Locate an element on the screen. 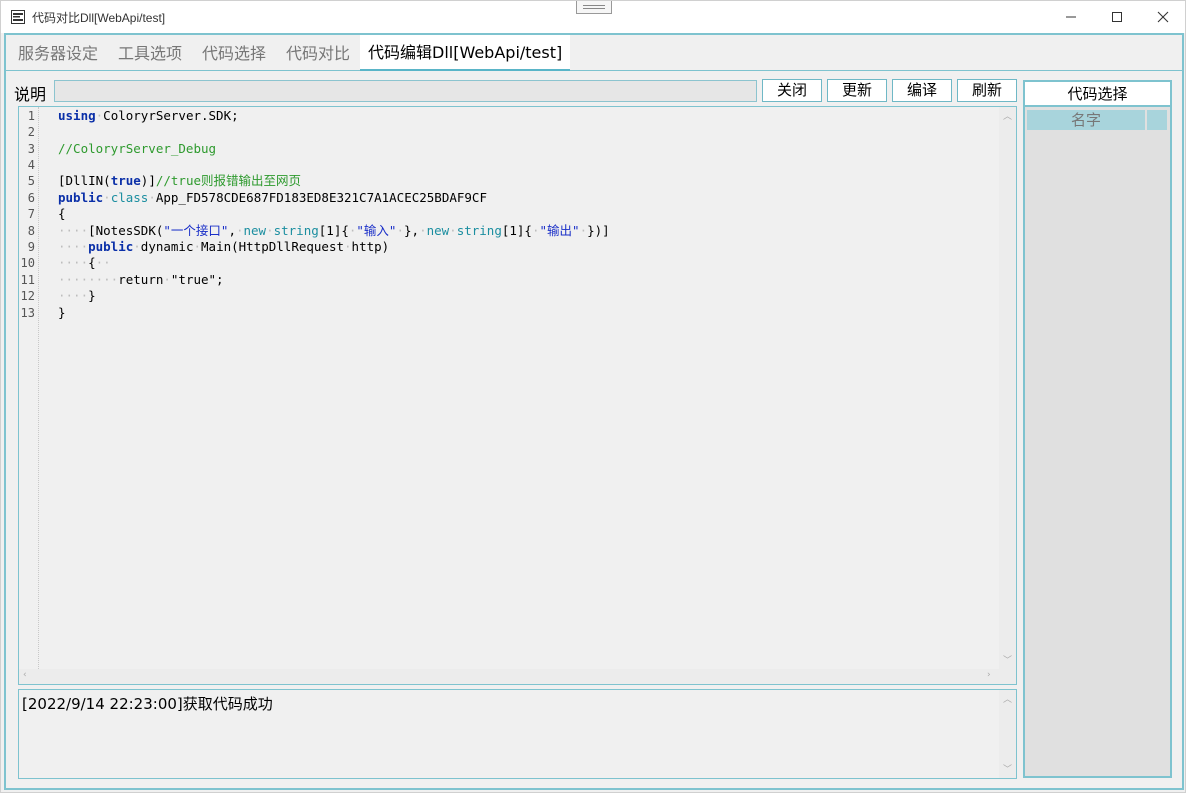 The image size is (1186, 793). log-output: [2022/9/14 22:23:00]获取代码成功 ︿ ﹀ is located at coordinates (517, 734).